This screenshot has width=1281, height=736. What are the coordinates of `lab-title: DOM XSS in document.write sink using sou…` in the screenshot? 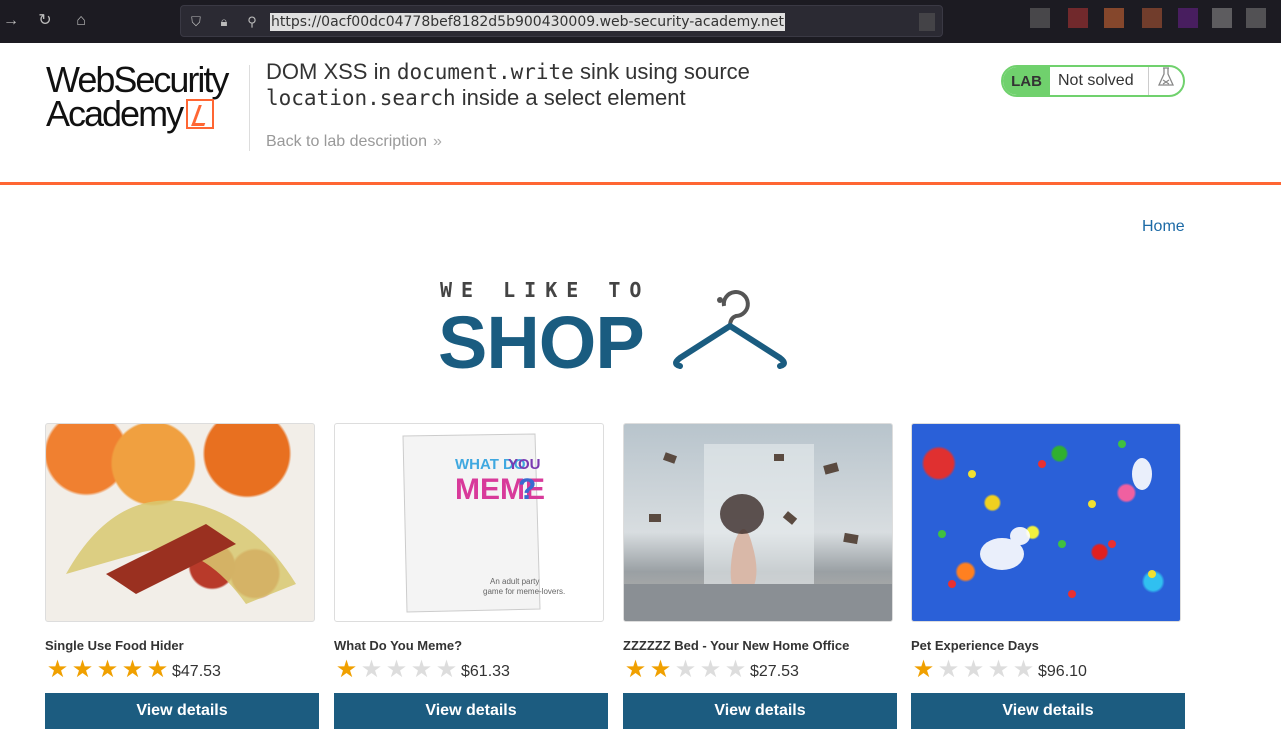 It's located at (508, 84).